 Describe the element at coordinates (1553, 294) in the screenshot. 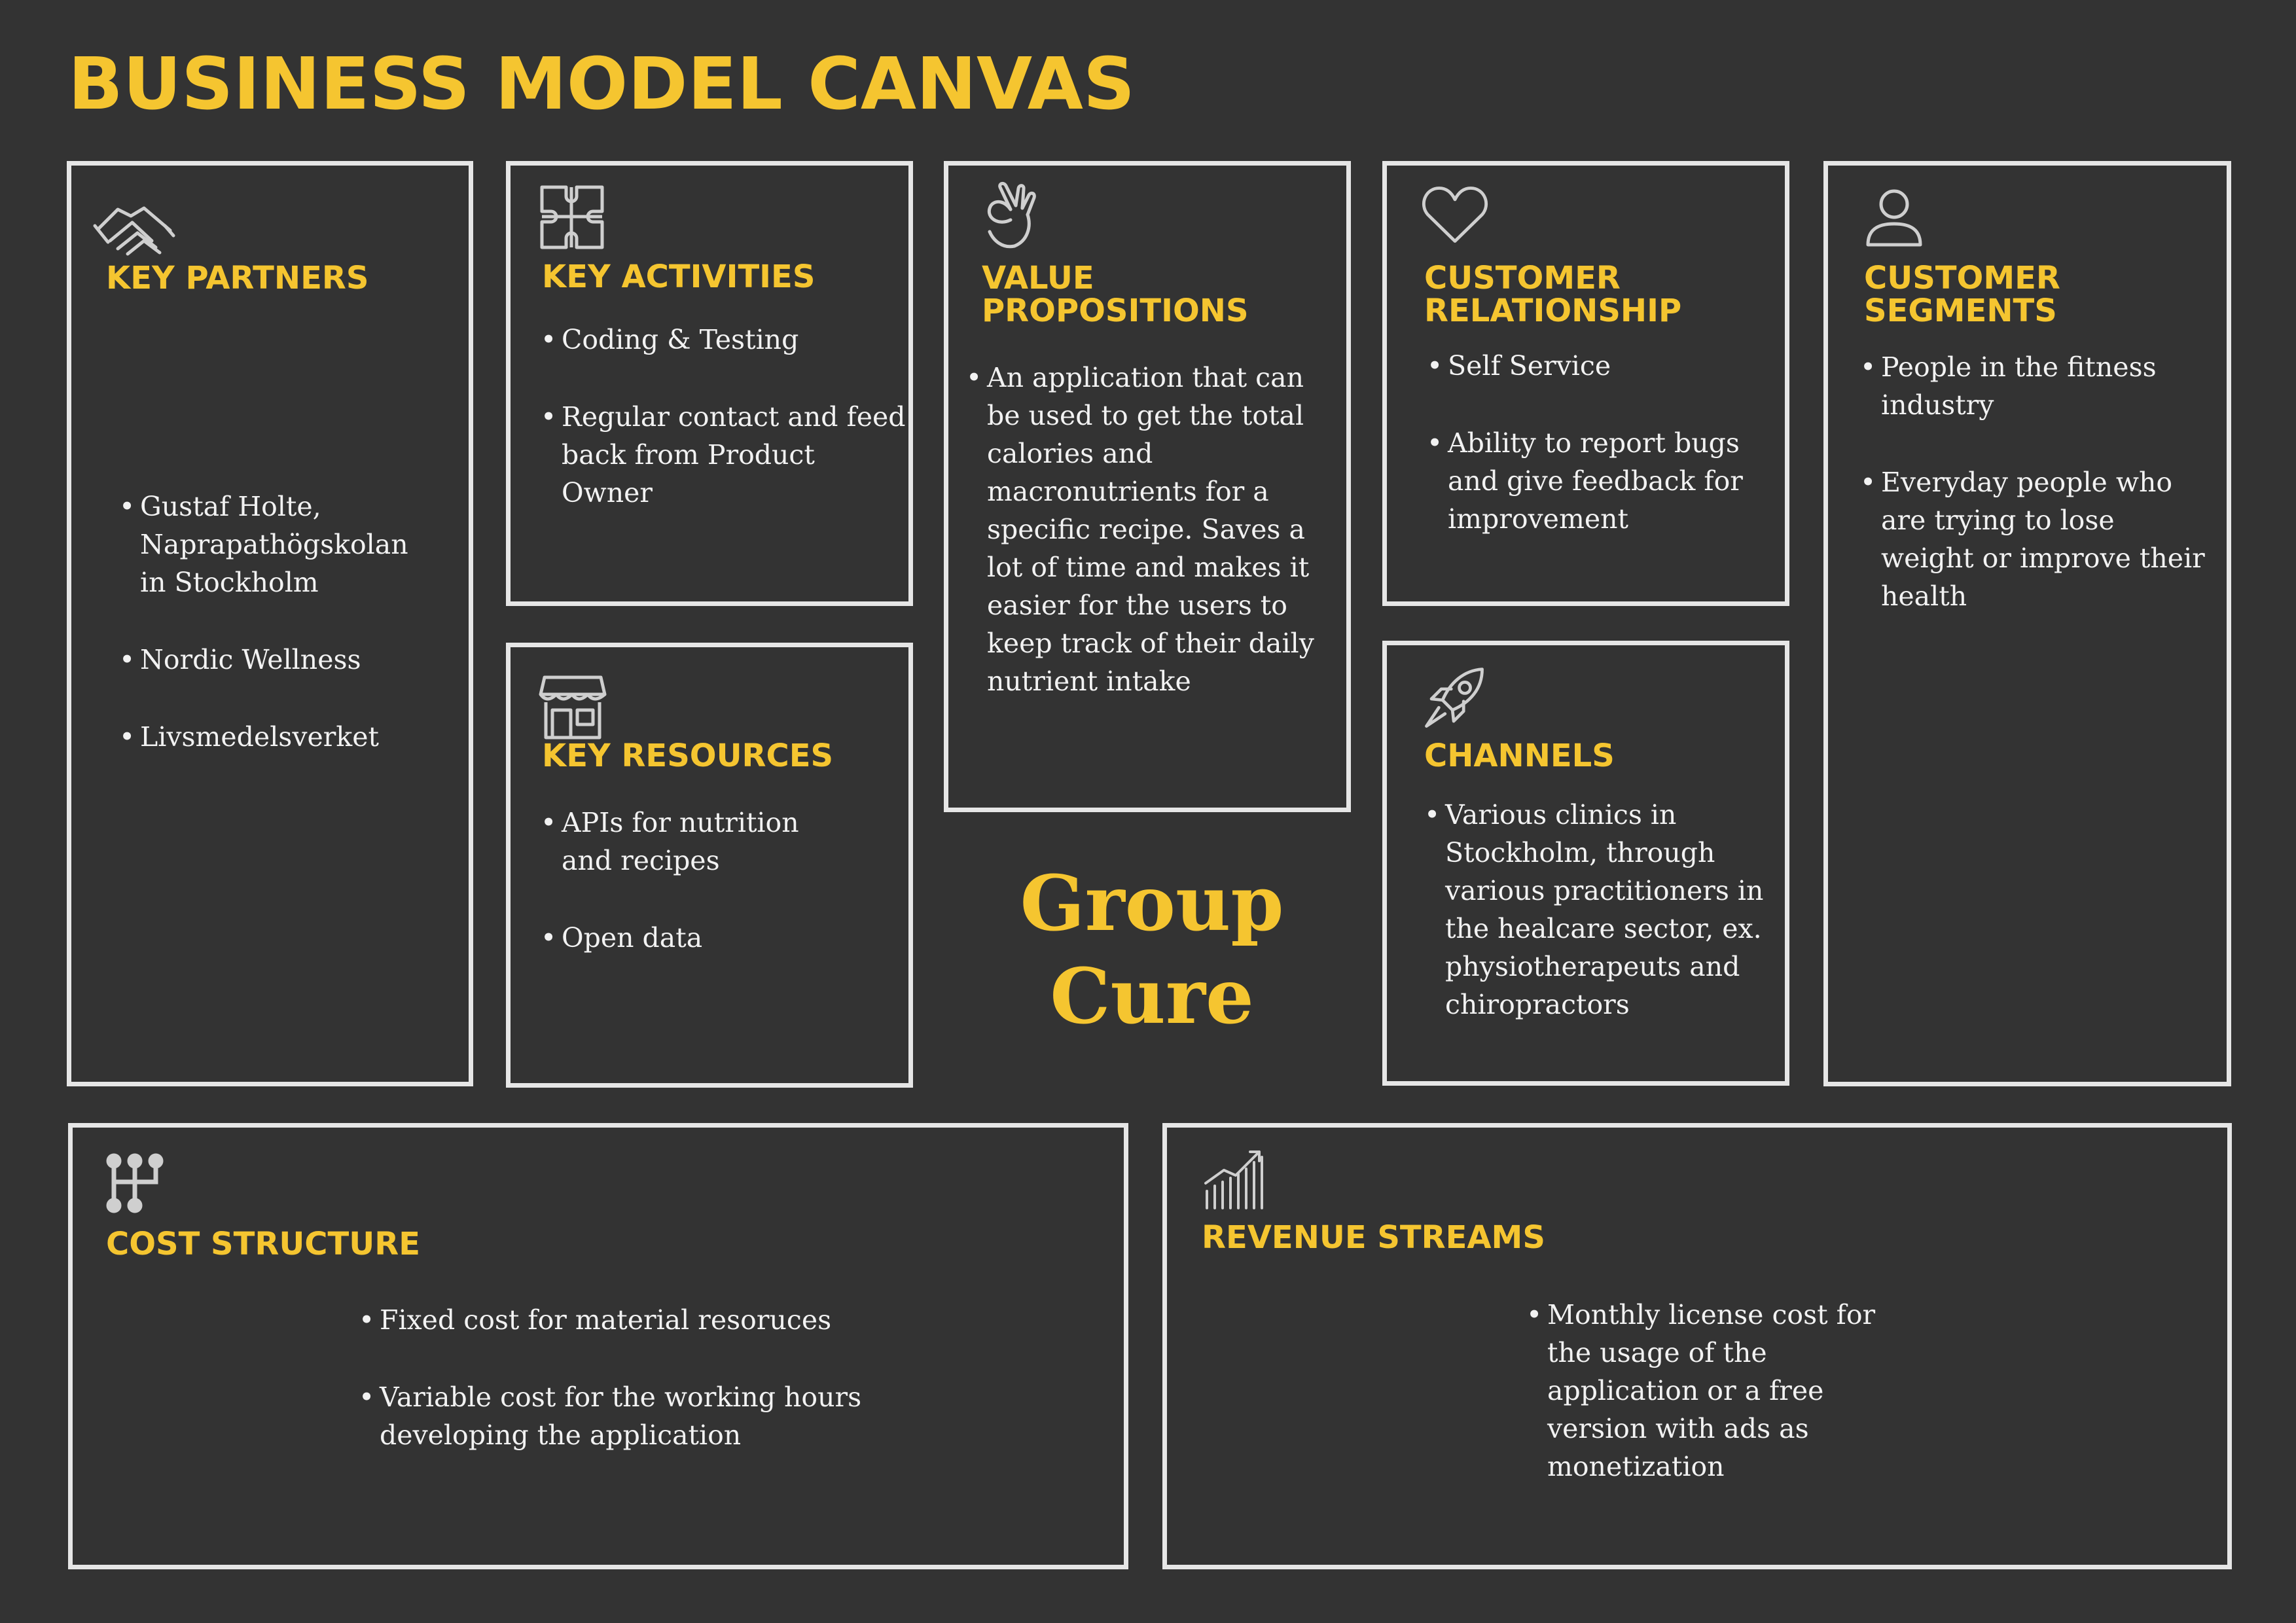

I see `customer-relationship-heading: CUSTOMER RELATIONSHIP` at that location.